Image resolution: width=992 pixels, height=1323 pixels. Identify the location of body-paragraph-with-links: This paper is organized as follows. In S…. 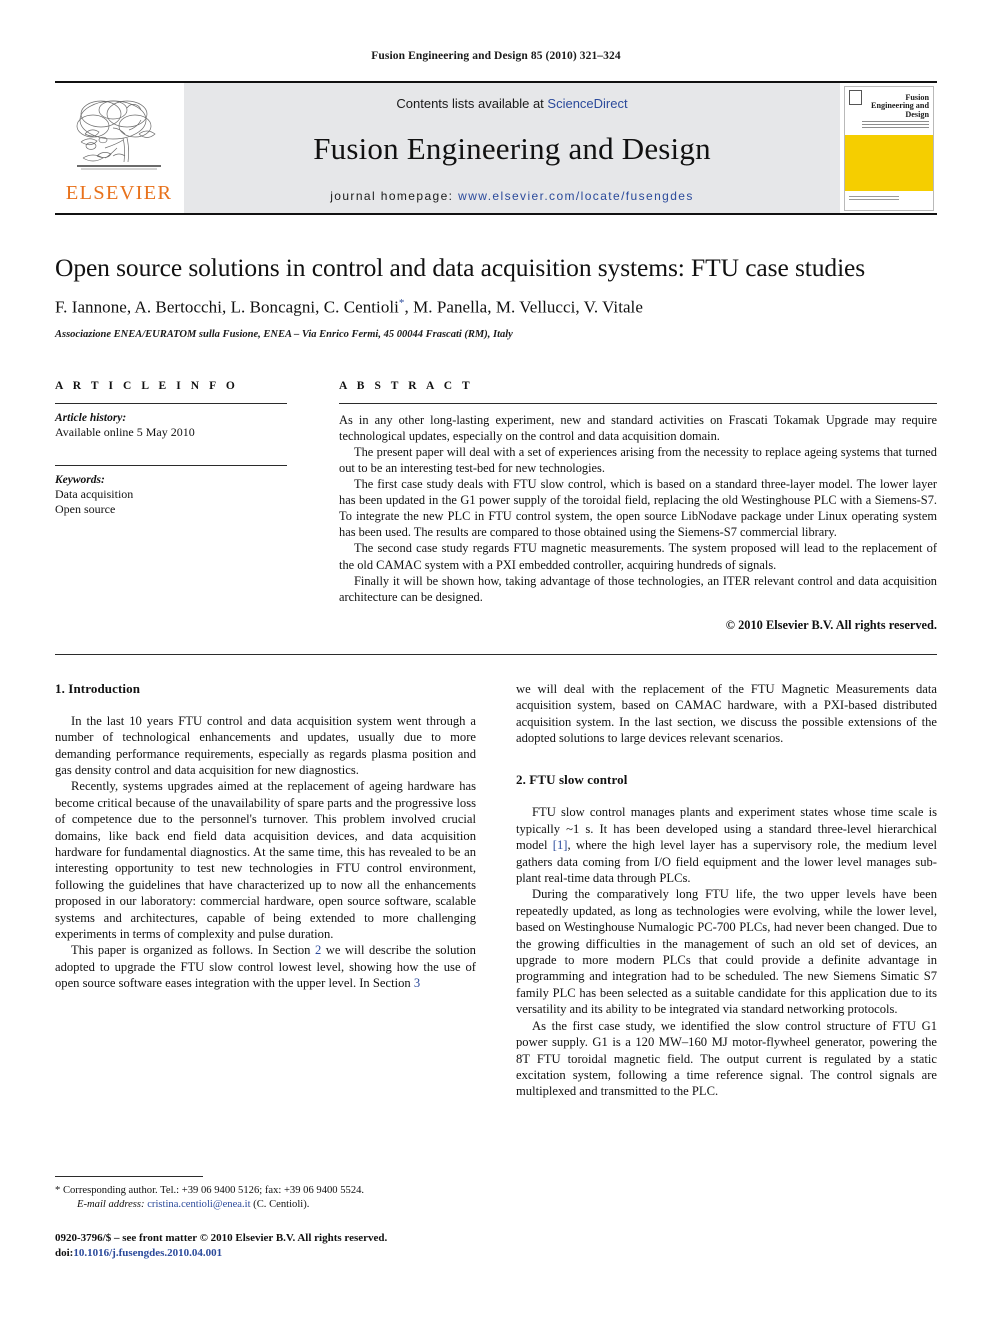
(265, 966).